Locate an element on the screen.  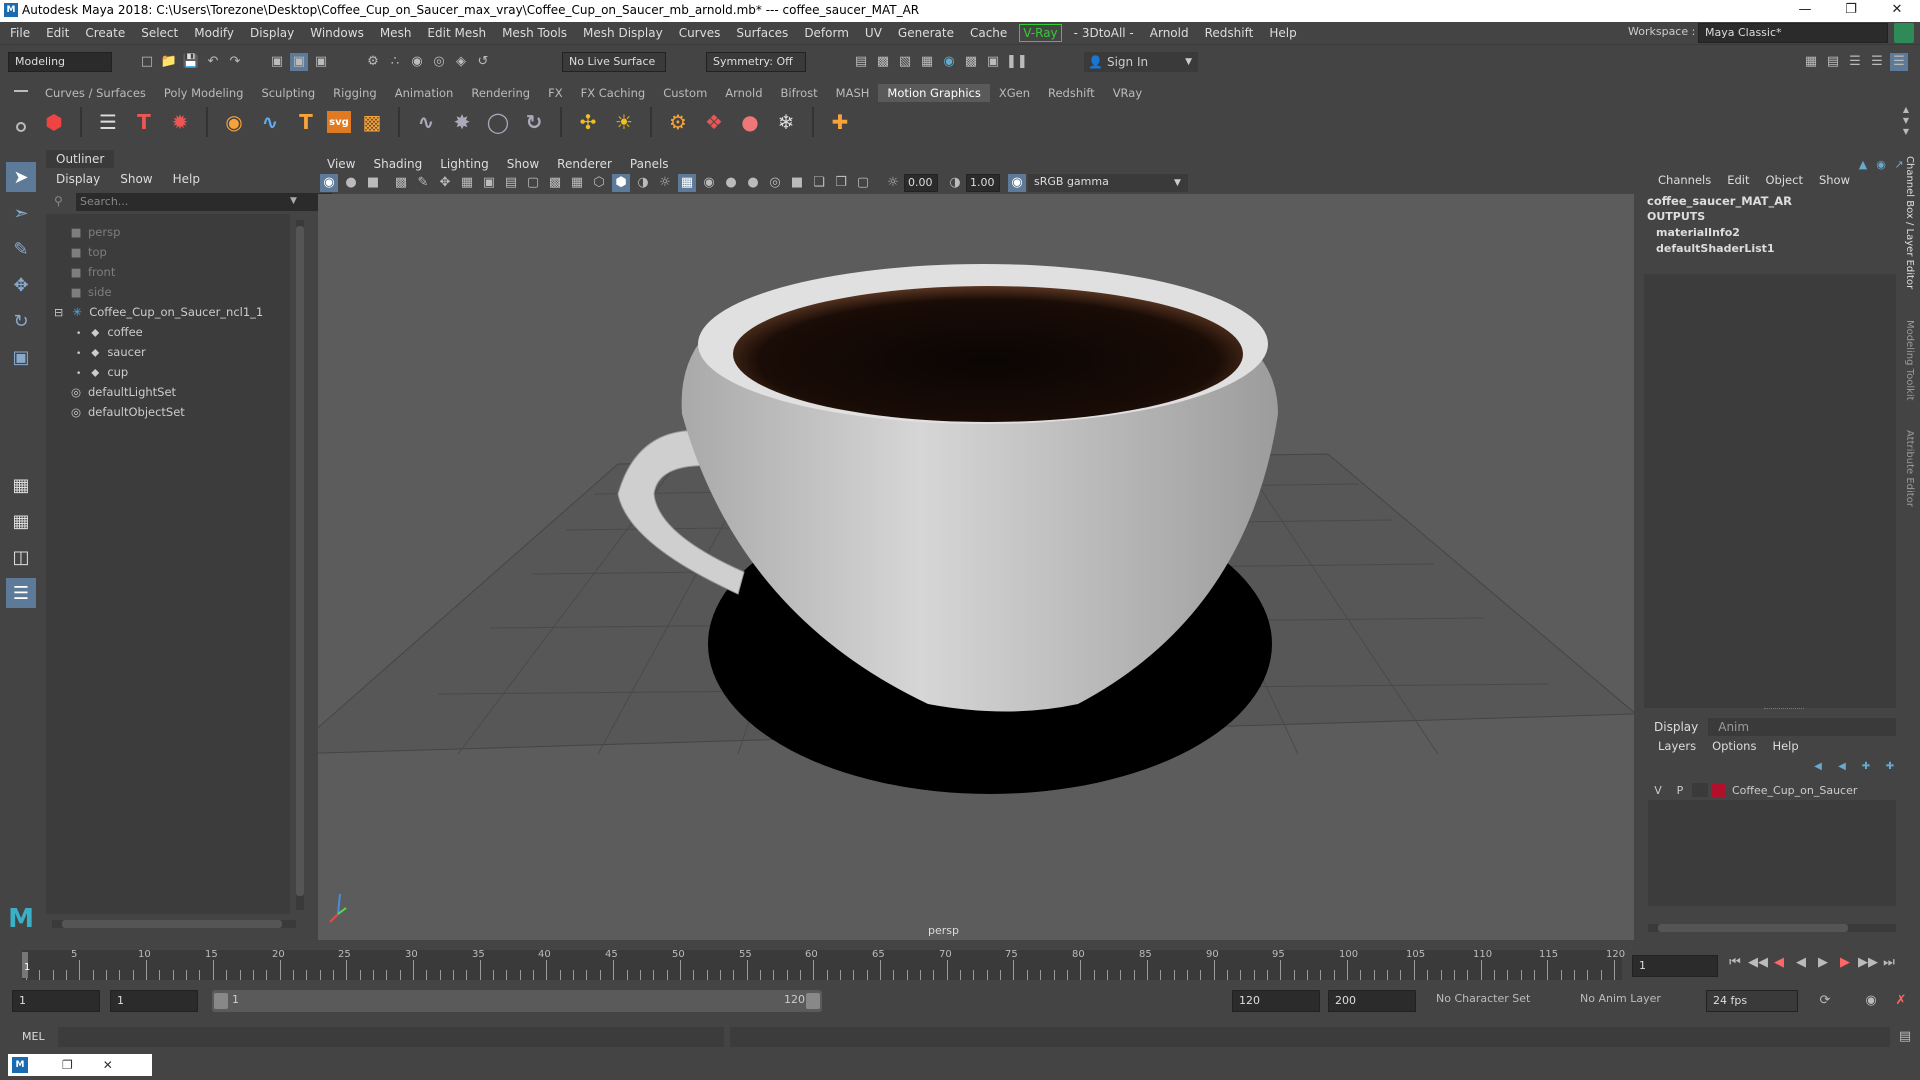
cb-sort-icon: ▲ is located at coordinates (1863, 163).